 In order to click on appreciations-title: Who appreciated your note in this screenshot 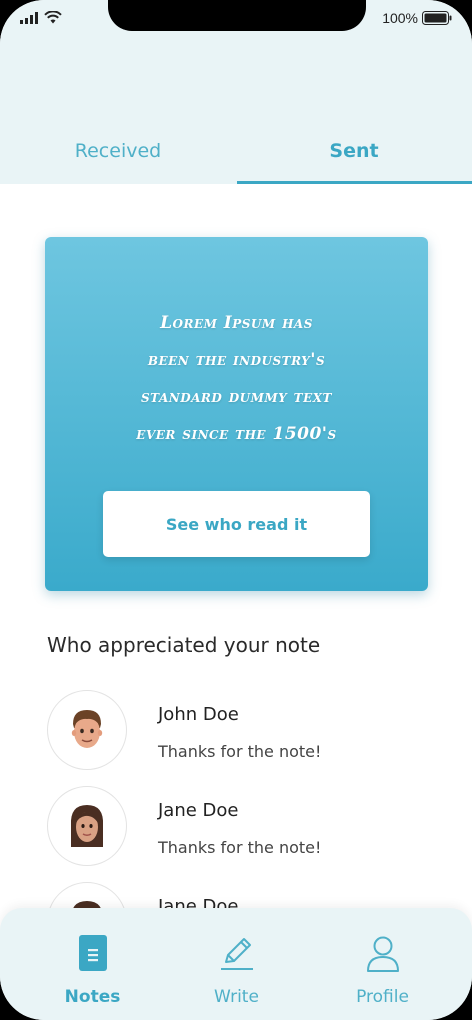, I will do `click(184, 645)`.